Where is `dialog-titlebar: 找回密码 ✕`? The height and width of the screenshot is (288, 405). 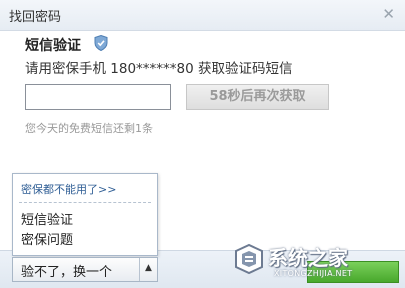
dialog-titlebar: 找回密码 ✕ is located at coordinates (202, 15).